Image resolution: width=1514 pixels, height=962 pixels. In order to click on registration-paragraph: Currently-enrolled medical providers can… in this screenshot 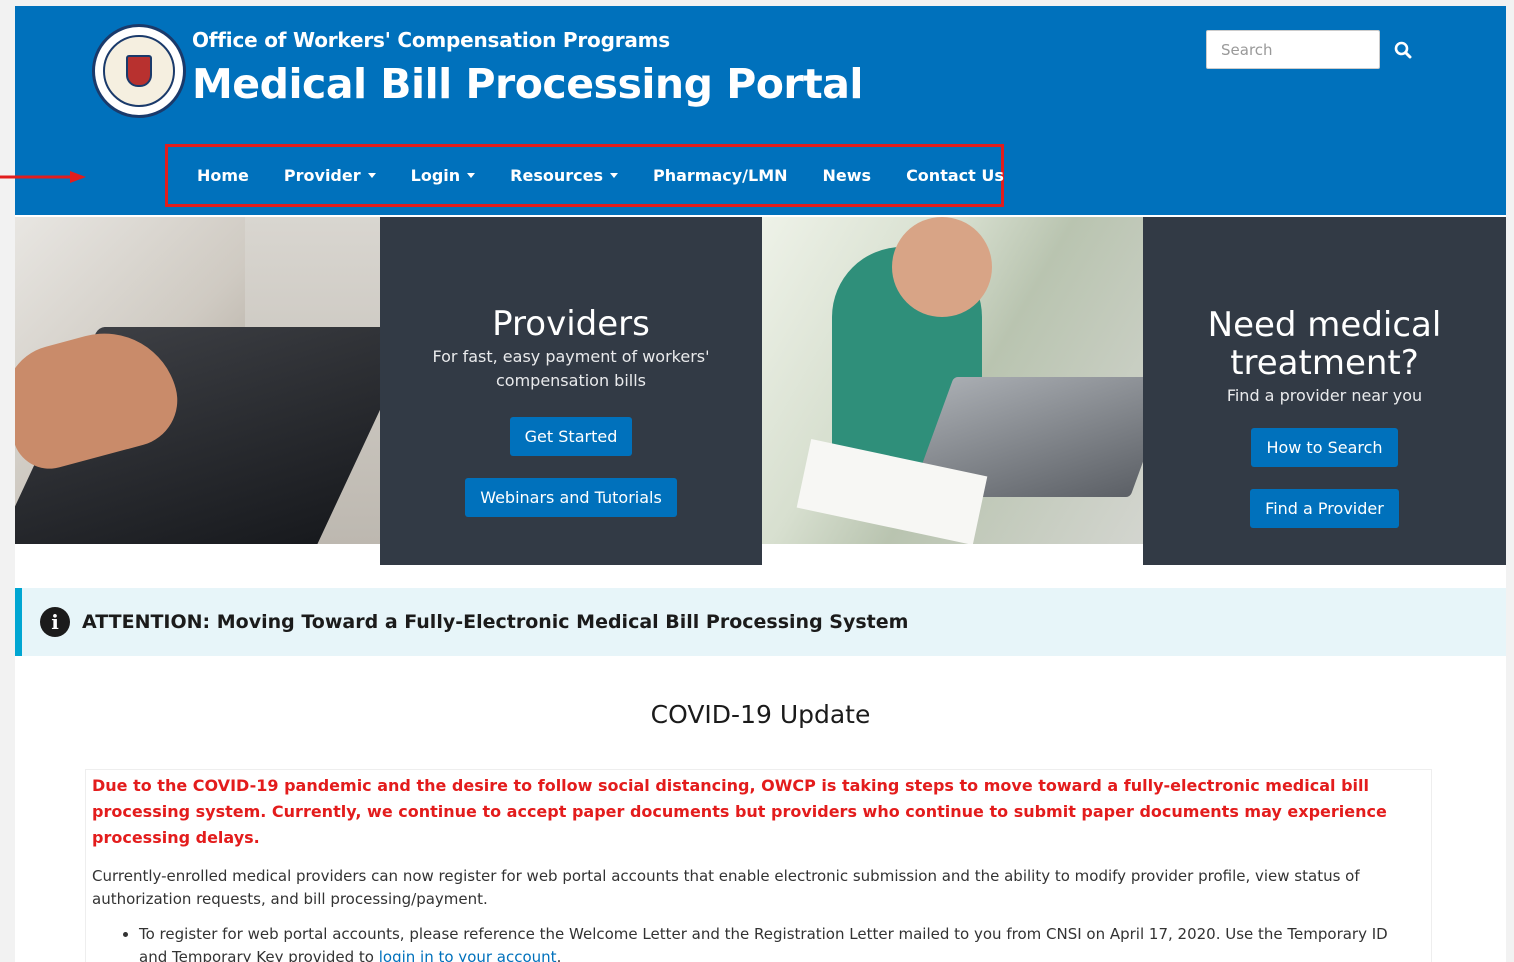, I will do `click(726, 887)`.